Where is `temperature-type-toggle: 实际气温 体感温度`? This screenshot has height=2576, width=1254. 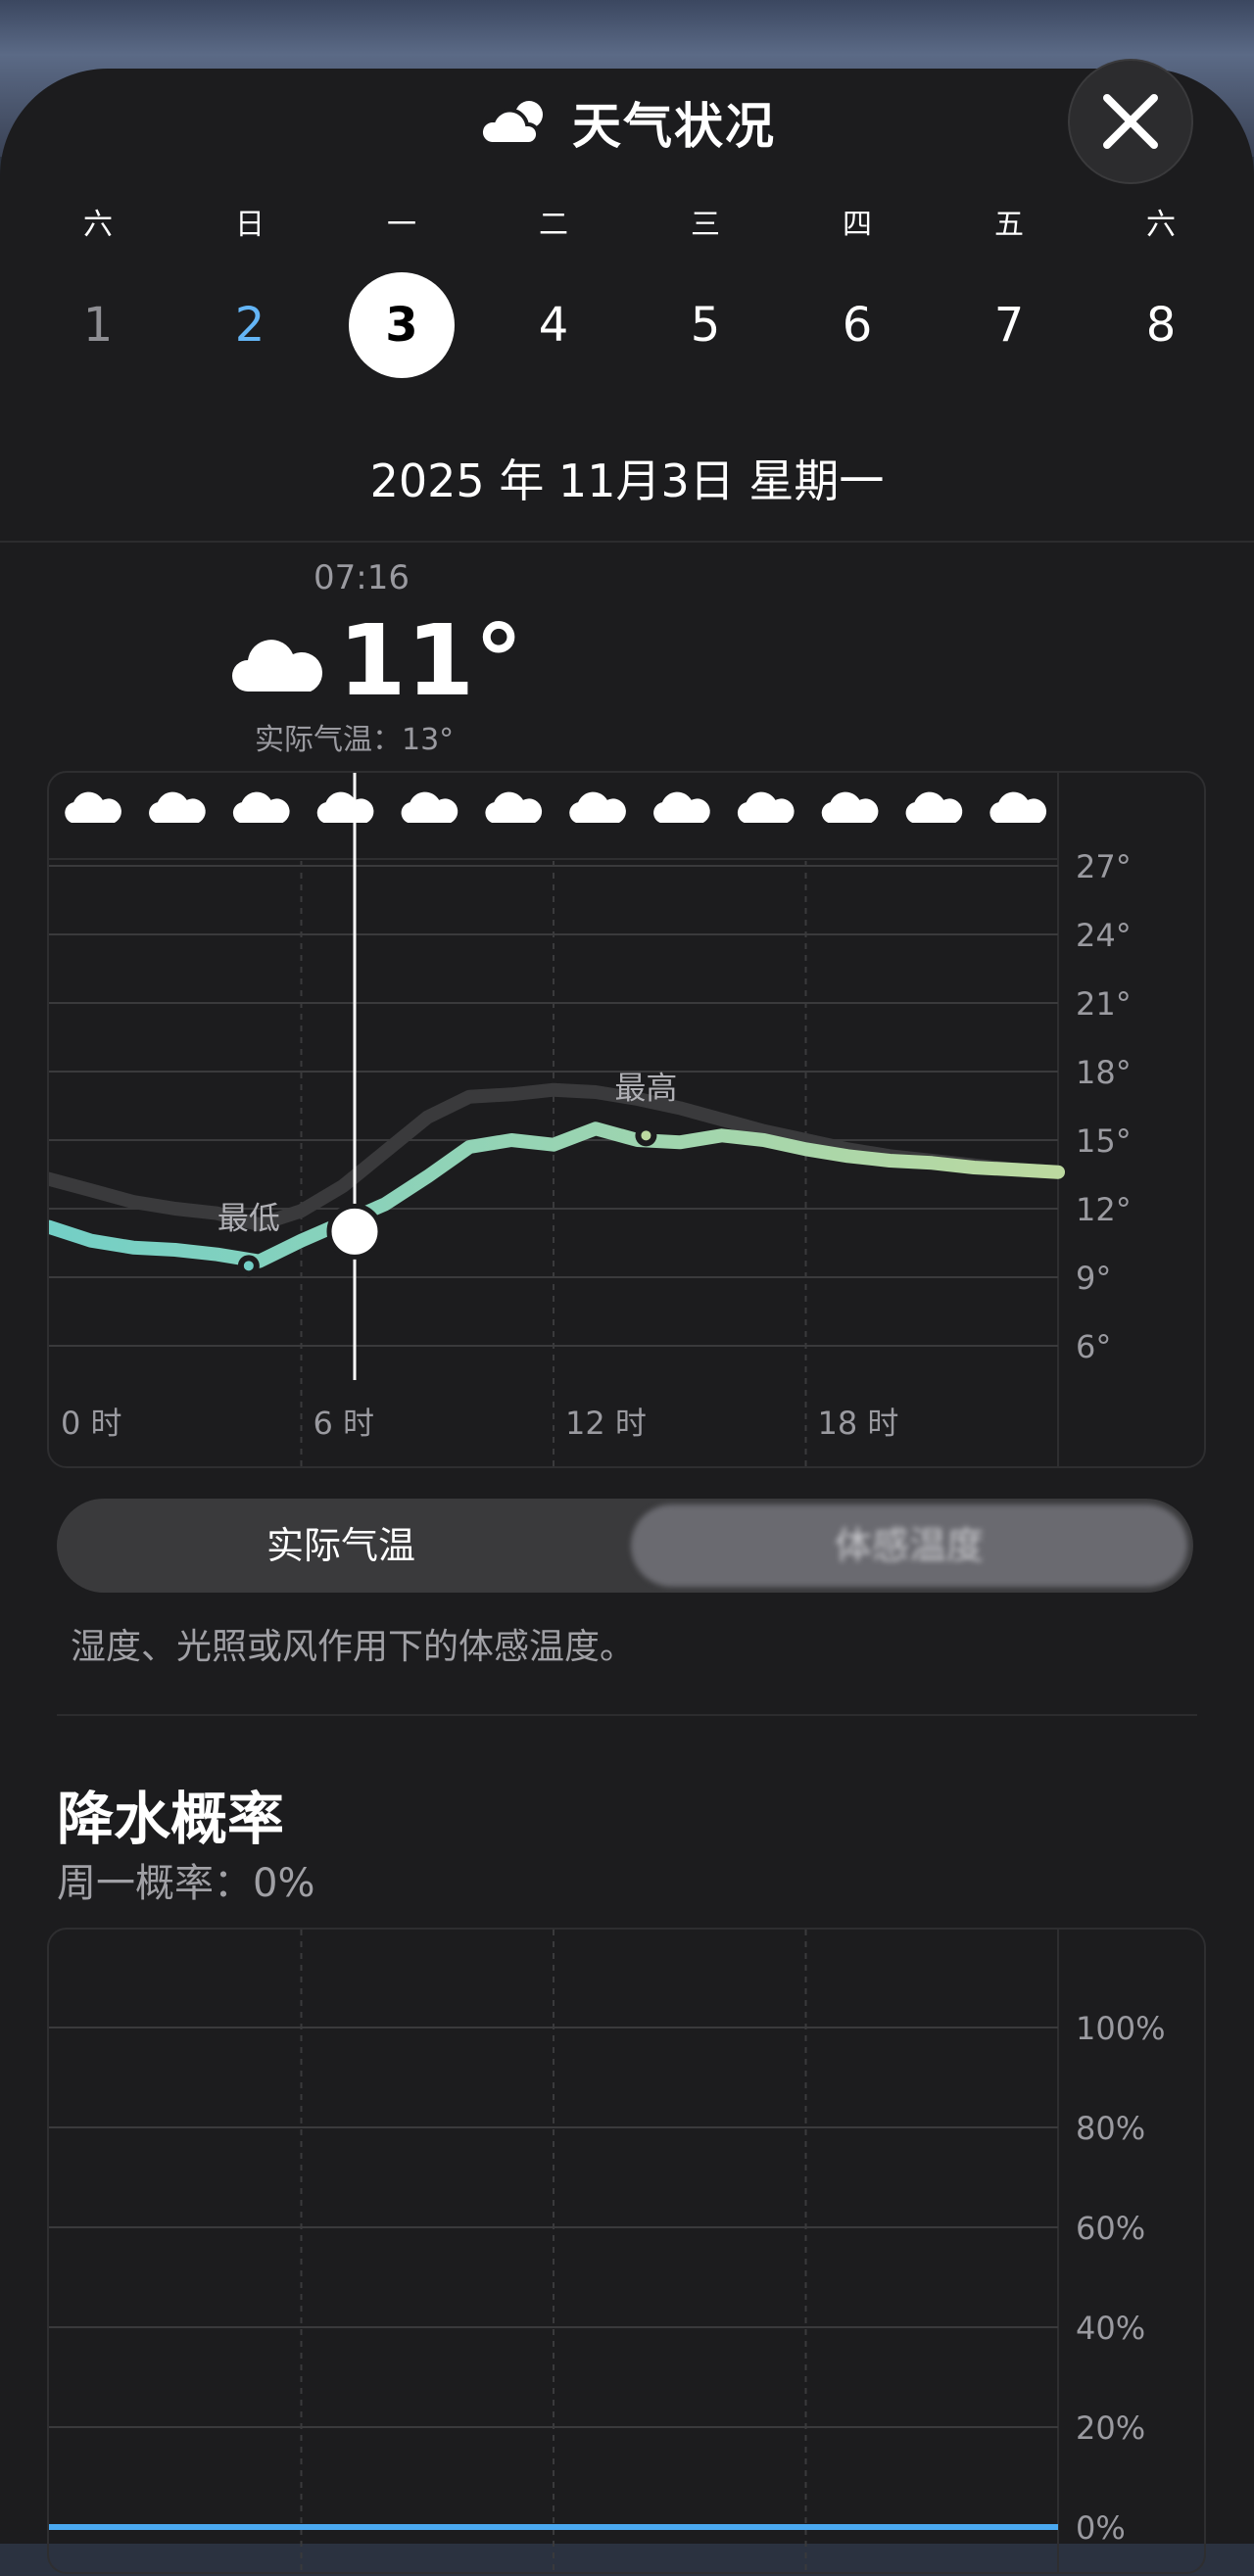 temperature-type-toggle: 实际气温 体感温度 is located at coordinates (625, 1546).